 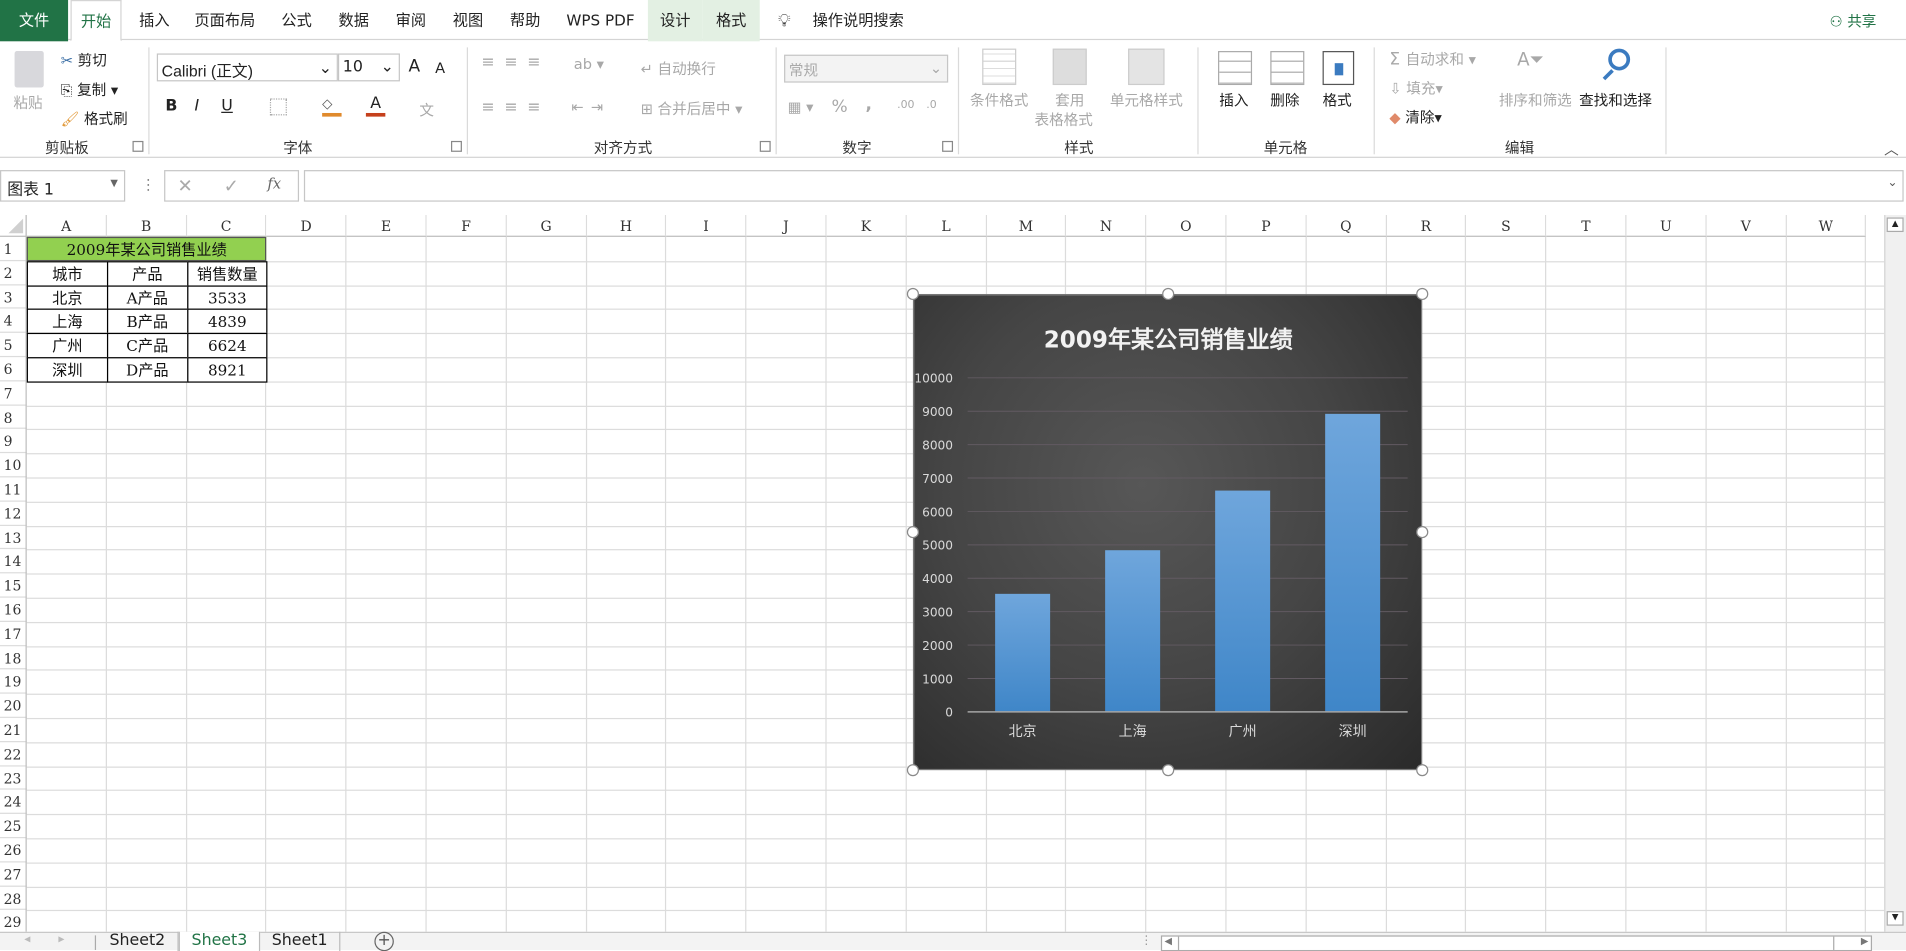 I want to click on row-header-24: 24, so click(x=13, y=802).